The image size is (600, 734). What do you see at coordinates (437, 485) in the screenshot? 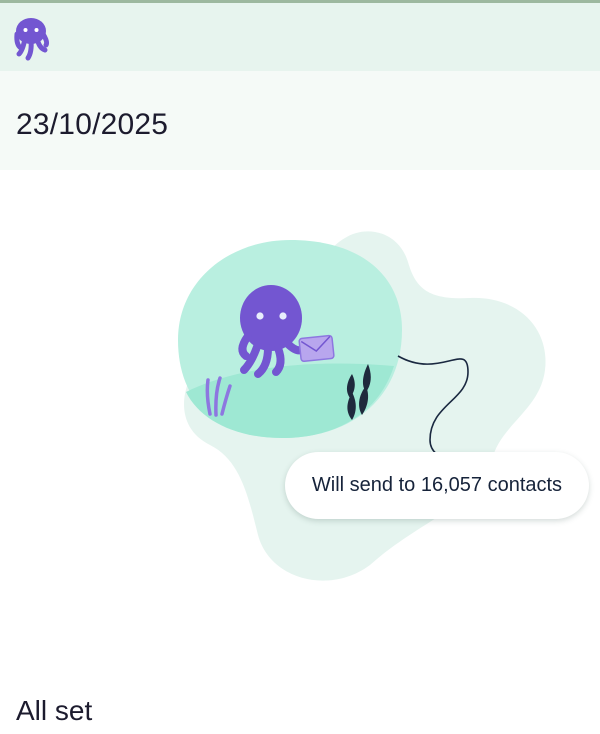
I see `send-summary-pill: Will send to 16,057 contacts` at bounding box center [437, 485].